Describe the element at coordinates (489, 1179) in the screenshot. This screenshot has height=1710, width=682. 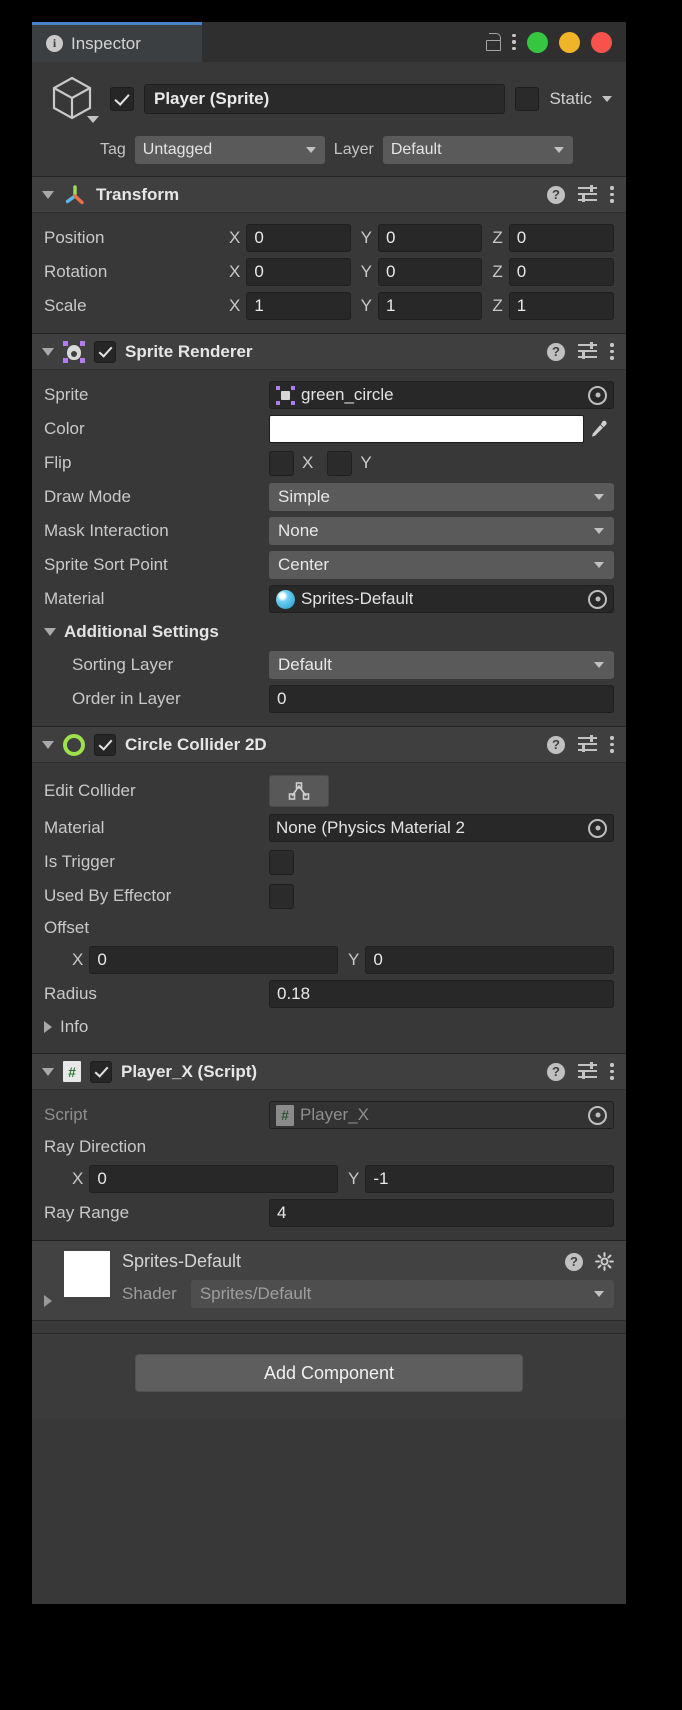
I see `ray-direction-y-input: -1` at that location.